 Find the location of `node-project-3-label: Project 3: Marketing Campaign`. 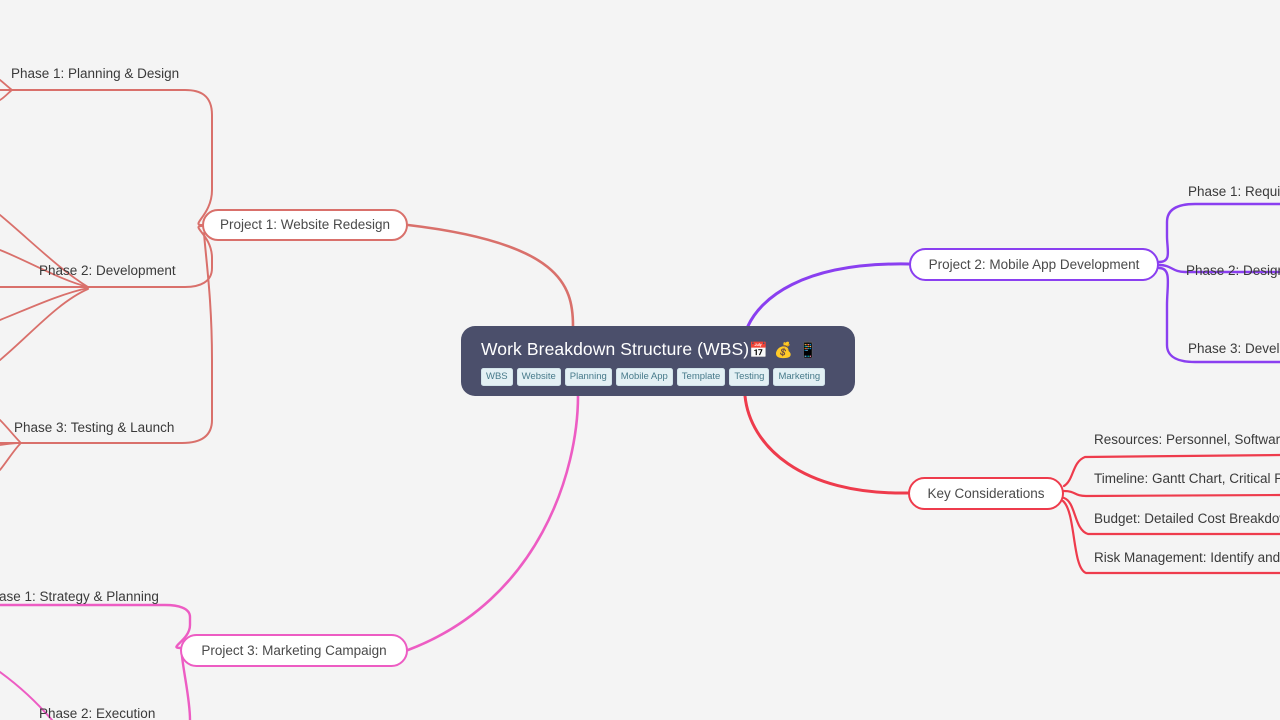

node-project-3-label: Project 3: Marketing Campaign is located at coordinates (294, 650).